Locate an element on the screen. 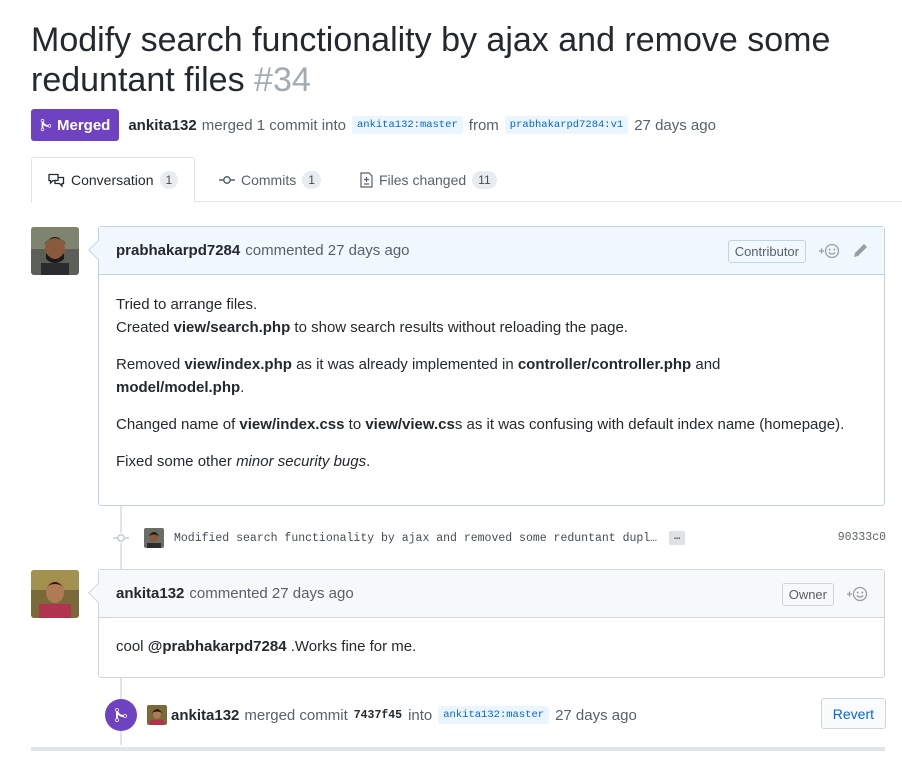  comment-actions: Owner is located at coordinates (824, 594).